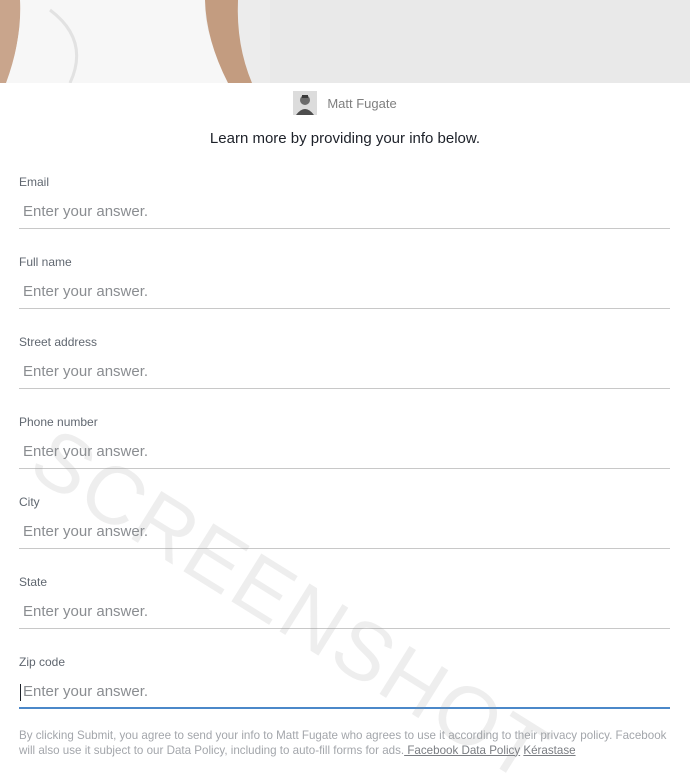 The width and height of the screenshot is (690, 779). I want to click on hero-image, so click(345, 41).